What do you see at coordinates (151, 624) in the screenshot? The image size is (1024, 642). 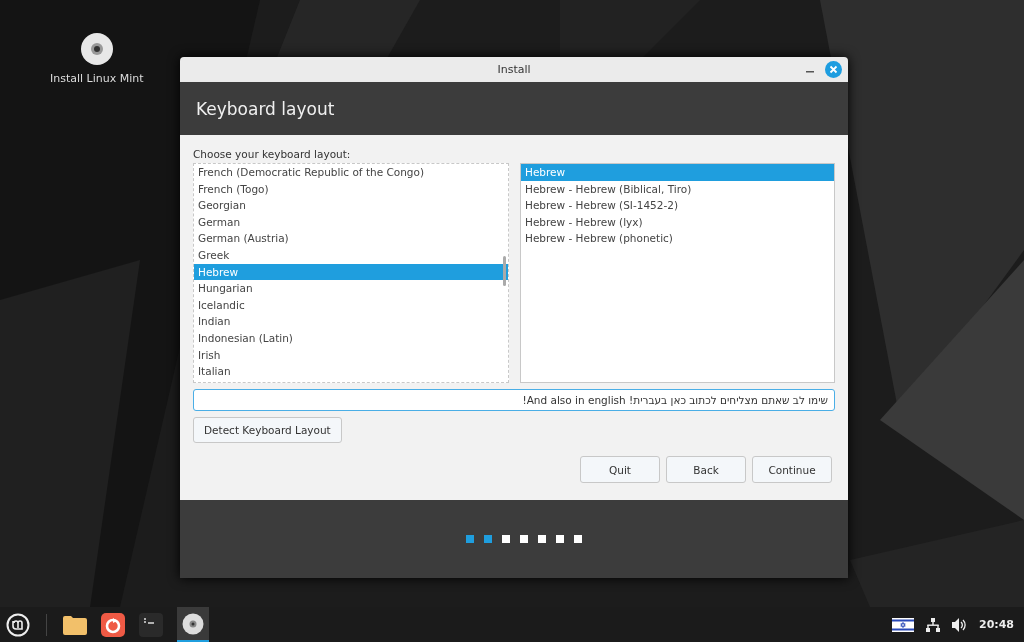 I see `terminal-icon` at bounding box center [151, 624].